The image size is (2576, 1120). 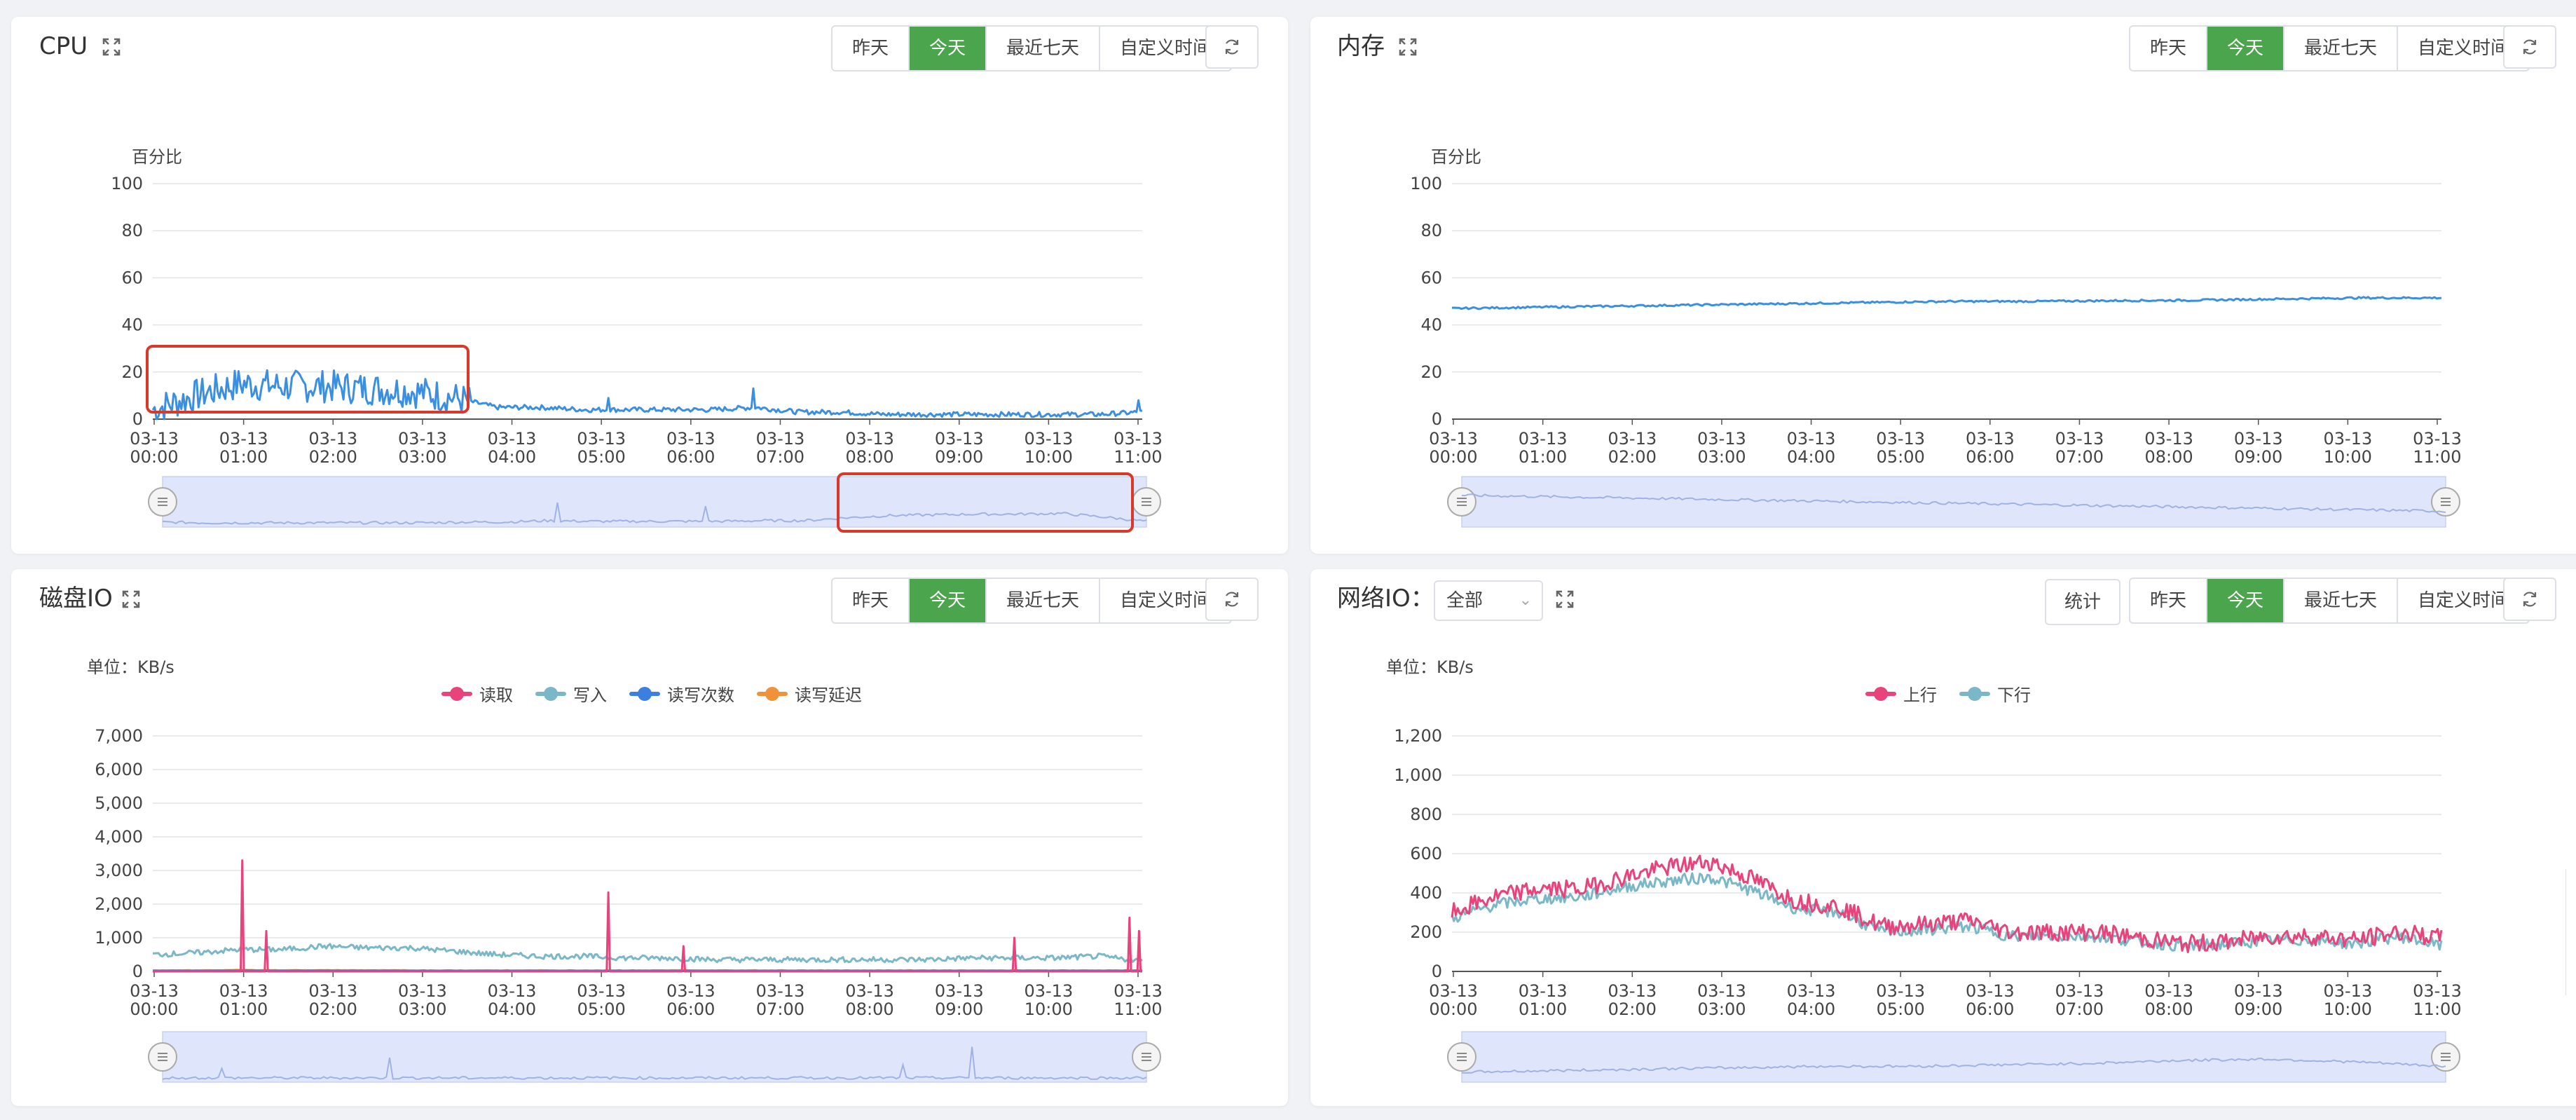 What do you see at coordinates (119, 870) in the screenshot?
I see `y-tick-label: 3,000` at bounding box center [119, 870].